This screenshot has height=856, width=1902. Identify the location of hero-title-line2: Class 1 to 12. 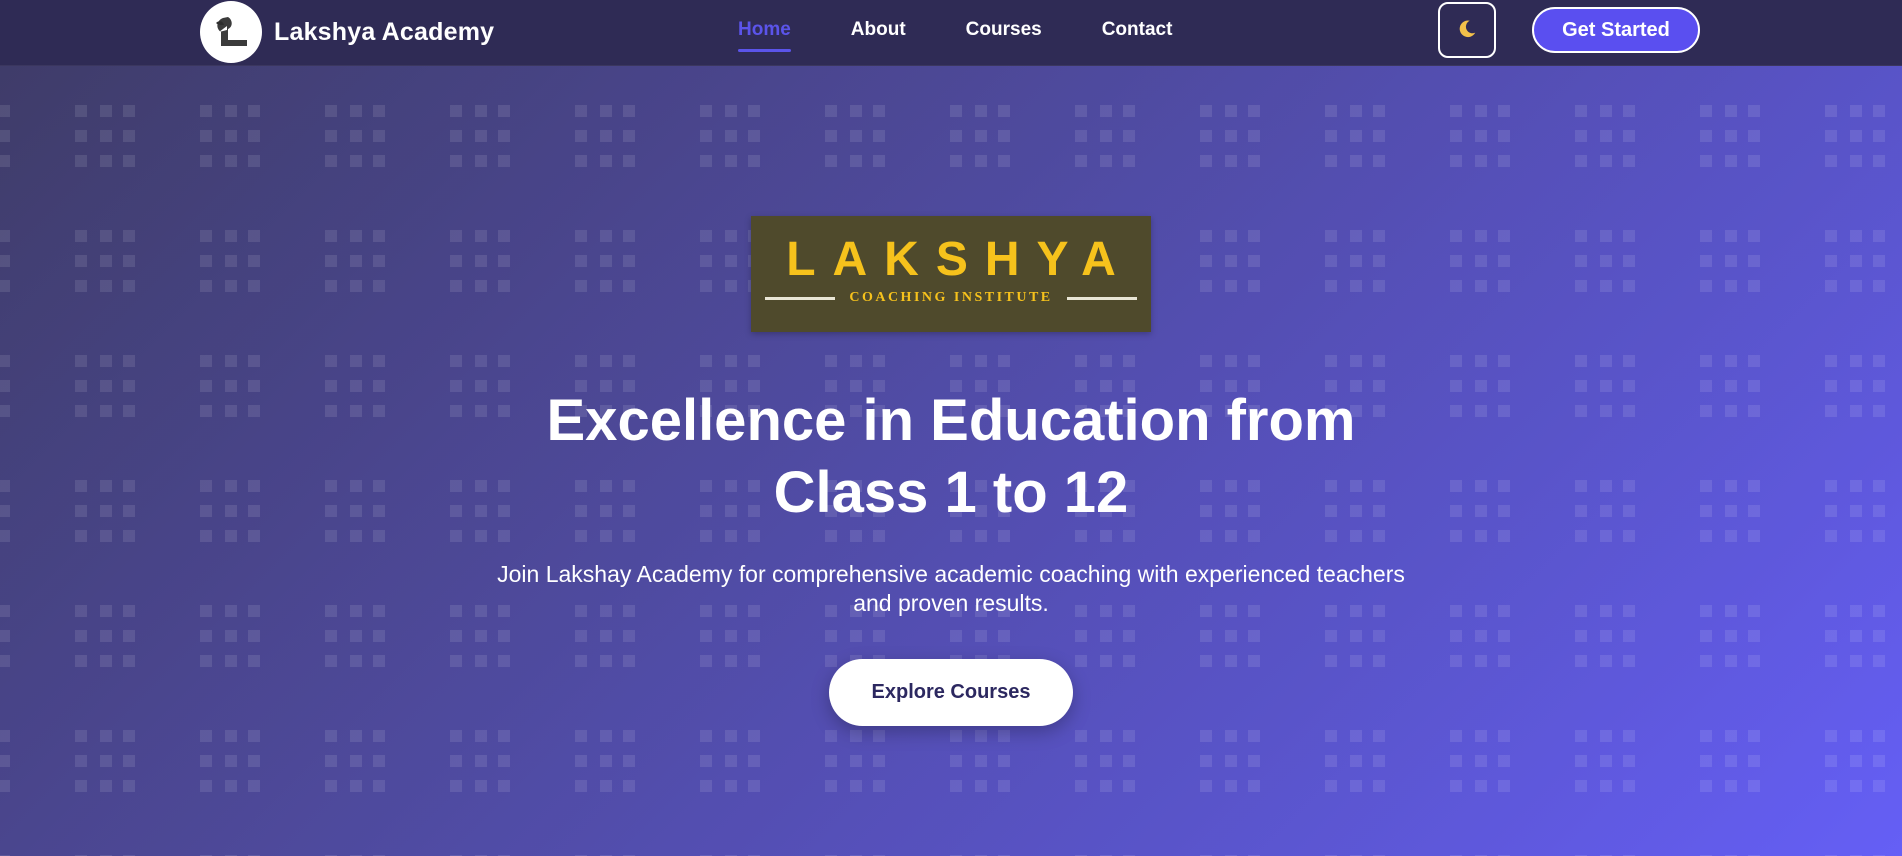
(951, 492).